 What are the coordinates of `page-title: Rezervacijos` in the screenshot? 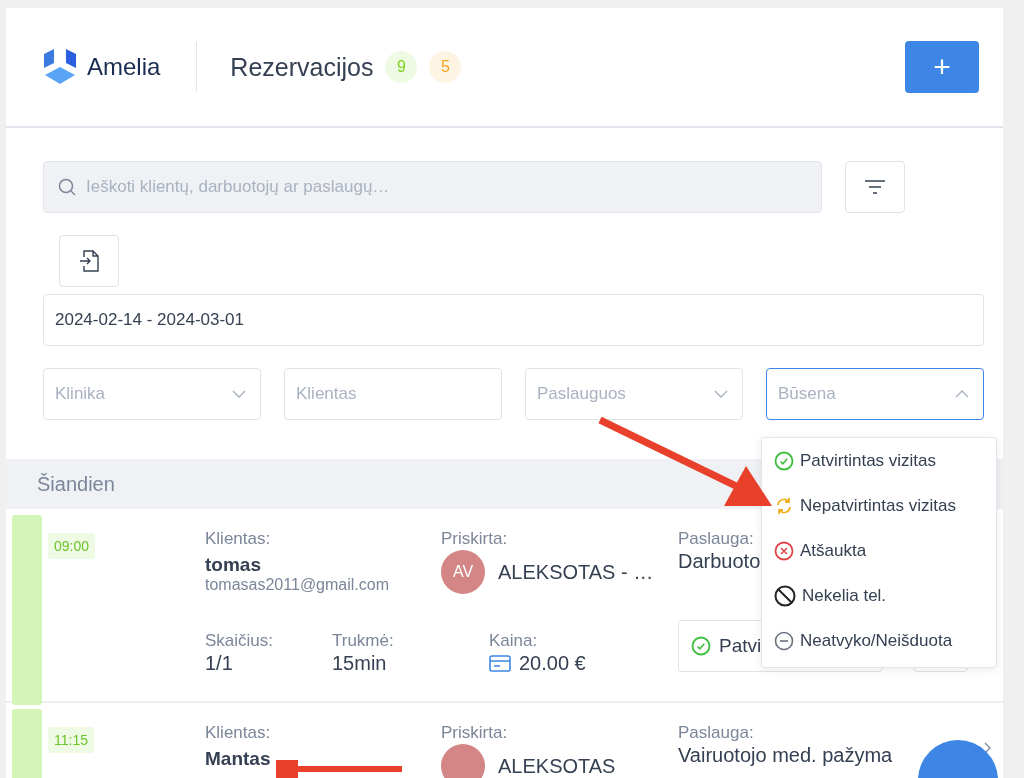 It's located at (302, 67).